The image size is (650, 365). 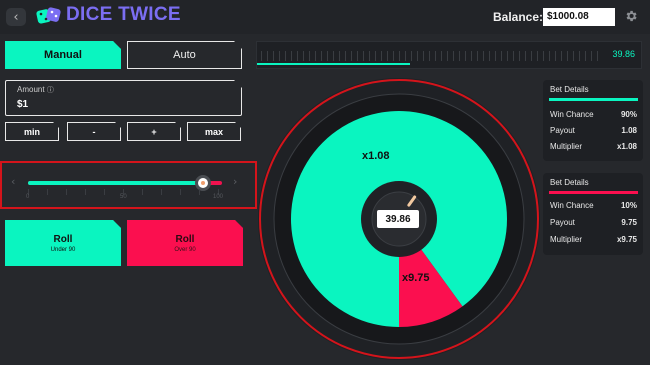 I want to click on target-slider, so click(x=125, y=183).